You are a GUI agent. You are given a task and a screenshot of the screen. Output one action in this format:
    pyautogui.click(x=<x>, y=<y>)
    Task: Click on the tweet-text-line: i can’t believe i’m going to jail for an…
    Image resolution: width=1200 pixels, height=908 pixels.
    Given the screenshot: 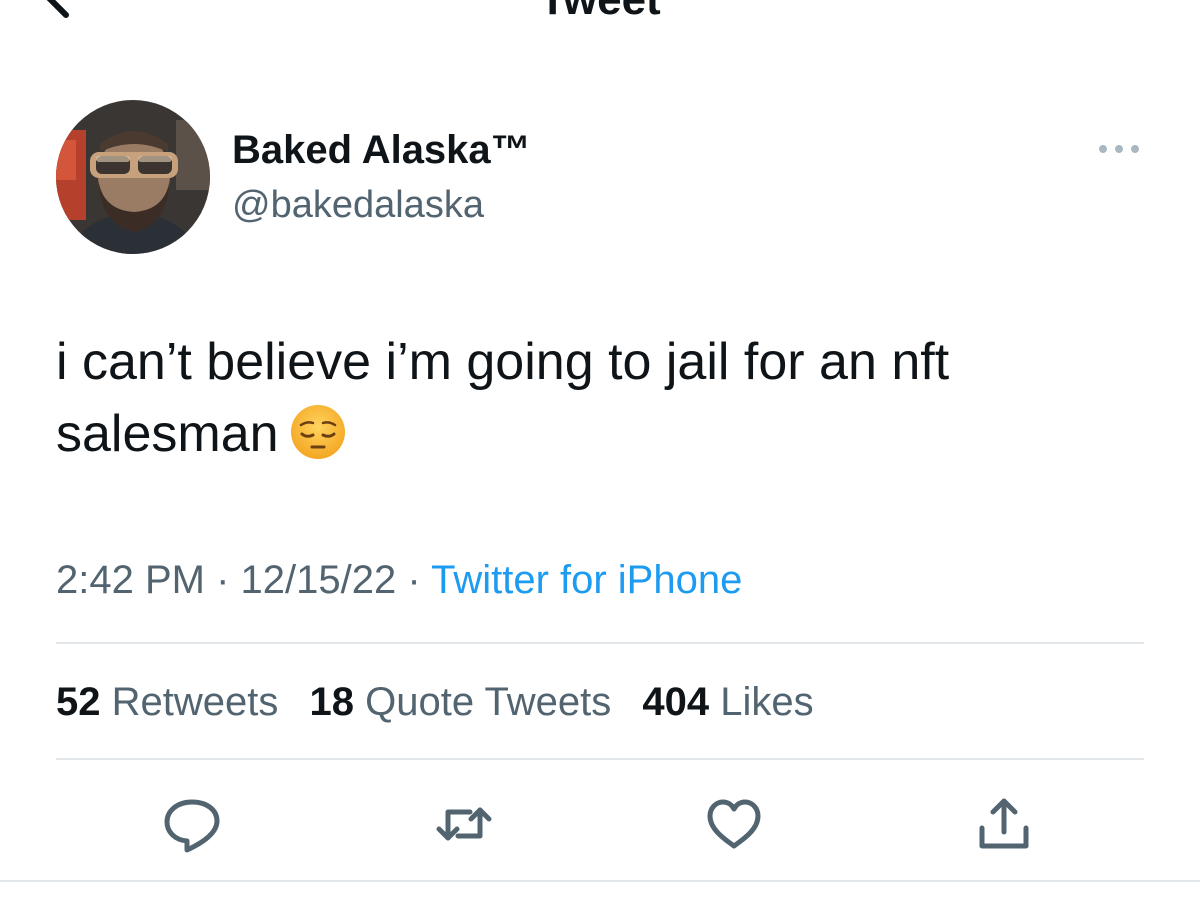 What is the action you would take?
    pyautogui.click(x=503, y=362)
    